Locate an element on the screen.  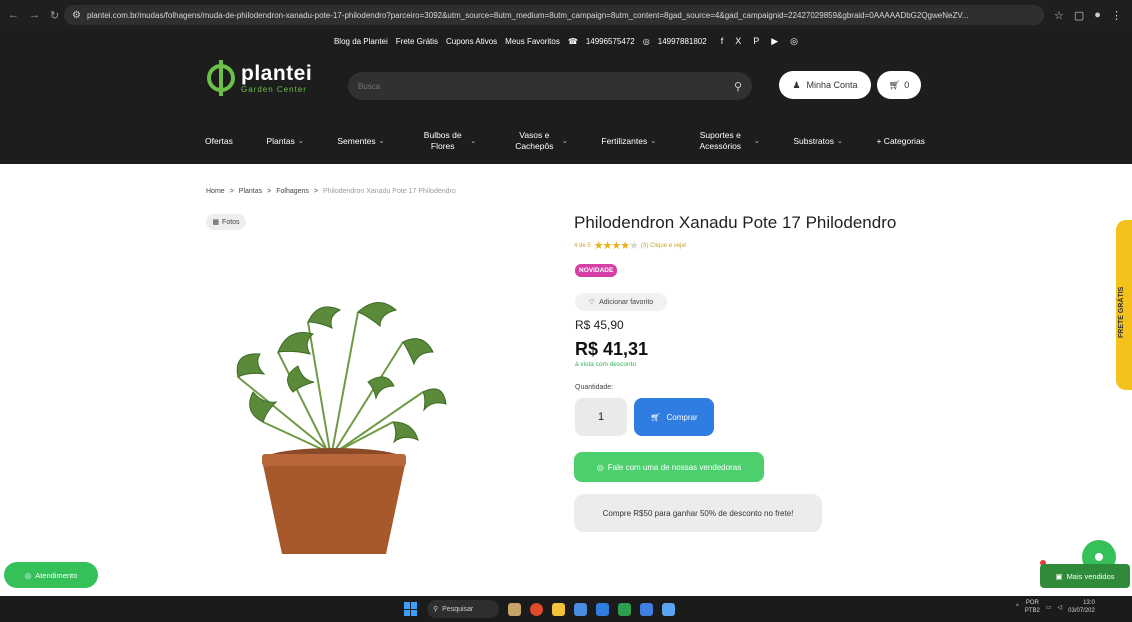
pinterest-icon: P is located at coordinates (756, 41).